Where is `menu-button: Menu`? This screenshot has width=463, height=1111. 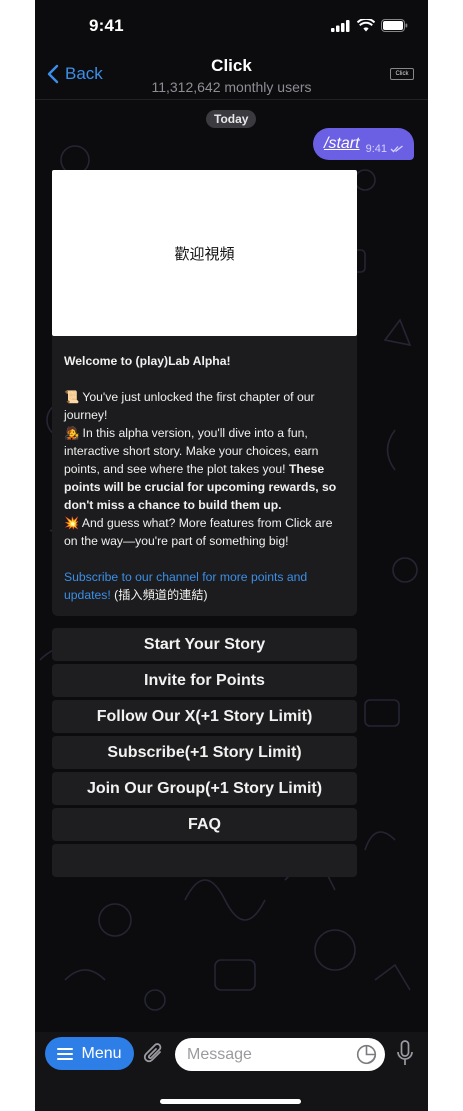
menu-button: Menu is located at coordinates (89, 1053).